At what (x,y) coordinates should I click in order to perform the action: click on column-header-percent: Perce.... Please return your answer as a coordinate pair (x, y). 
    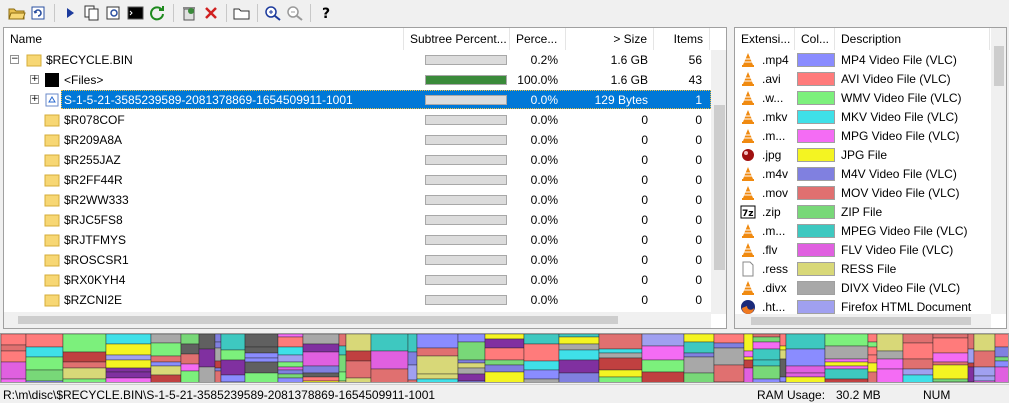
    Looking at the image, I should click on (538, 39).